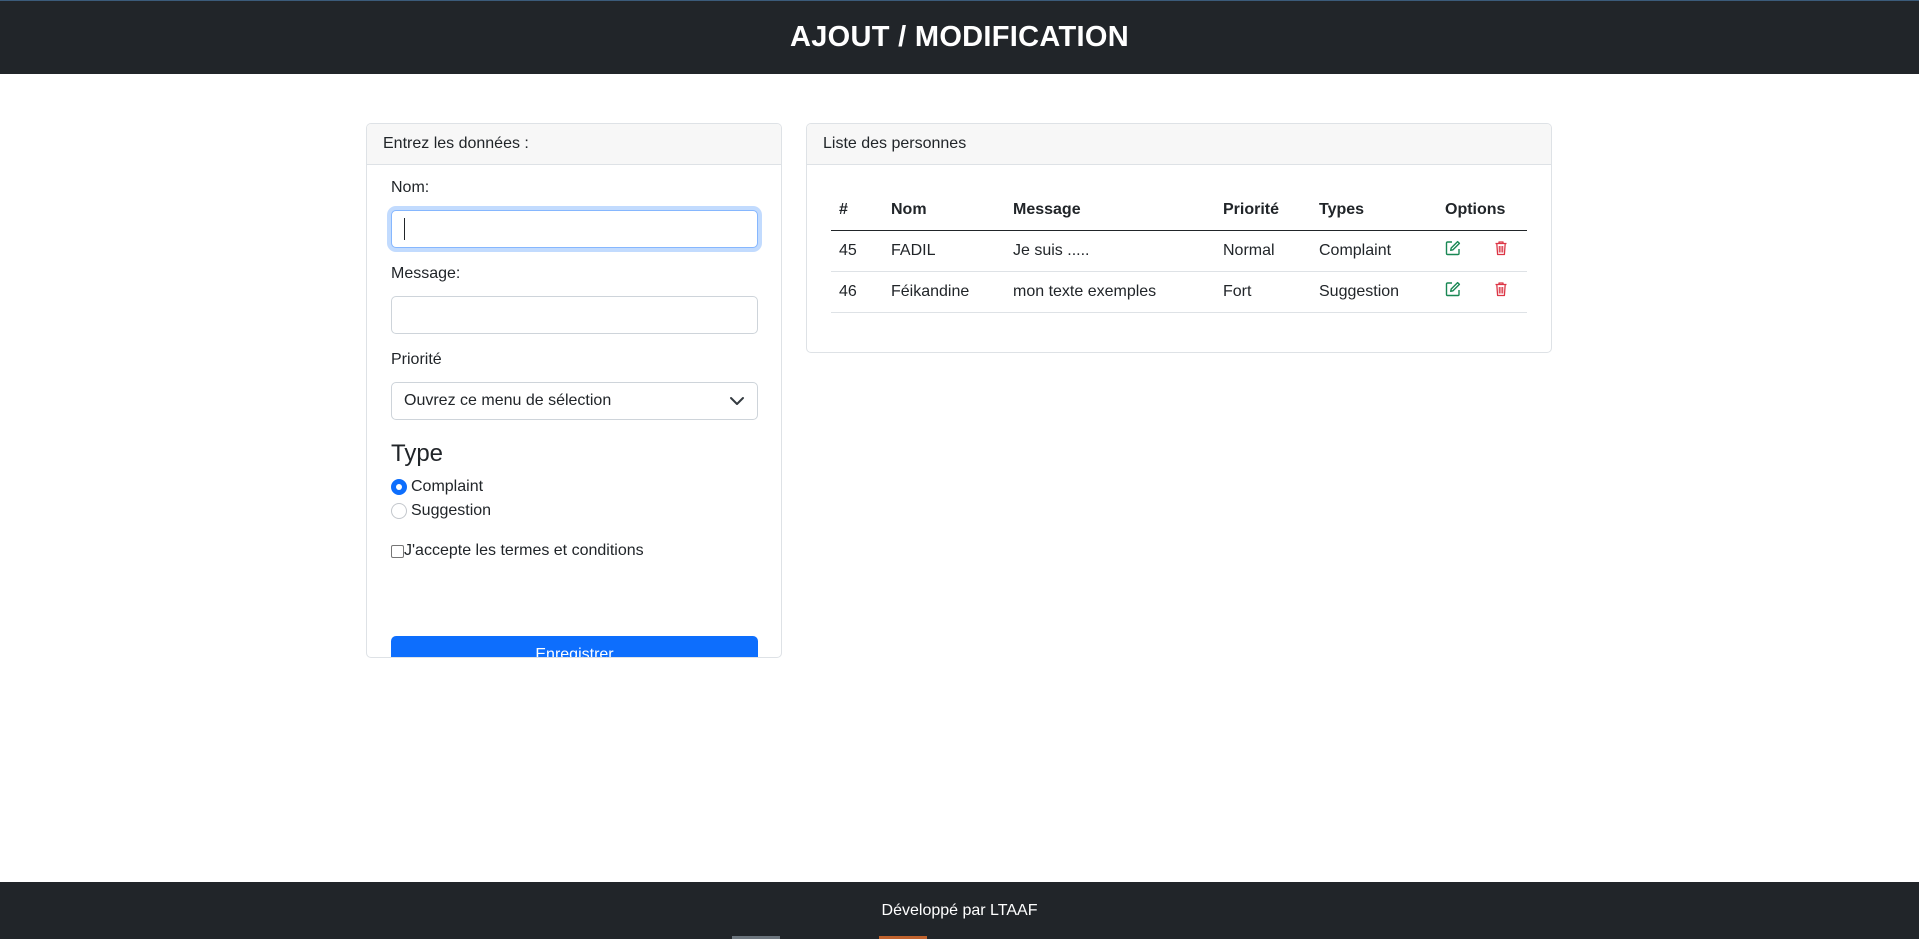  What do you see at coordinates (574, 229) in the screenshot?
I see `nom-input` at bounding box center [574, 229].